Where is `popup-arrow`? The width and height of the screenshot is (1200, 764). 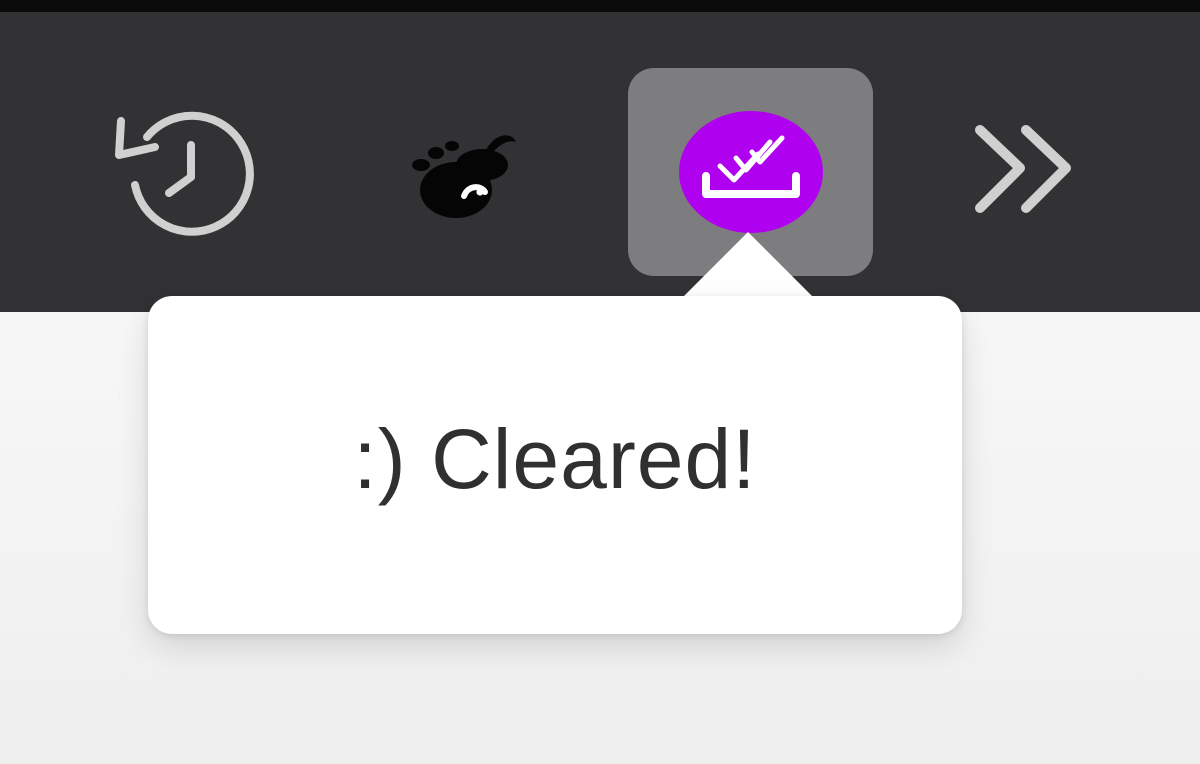
popup-arrow is located at coordinates (748, 265).